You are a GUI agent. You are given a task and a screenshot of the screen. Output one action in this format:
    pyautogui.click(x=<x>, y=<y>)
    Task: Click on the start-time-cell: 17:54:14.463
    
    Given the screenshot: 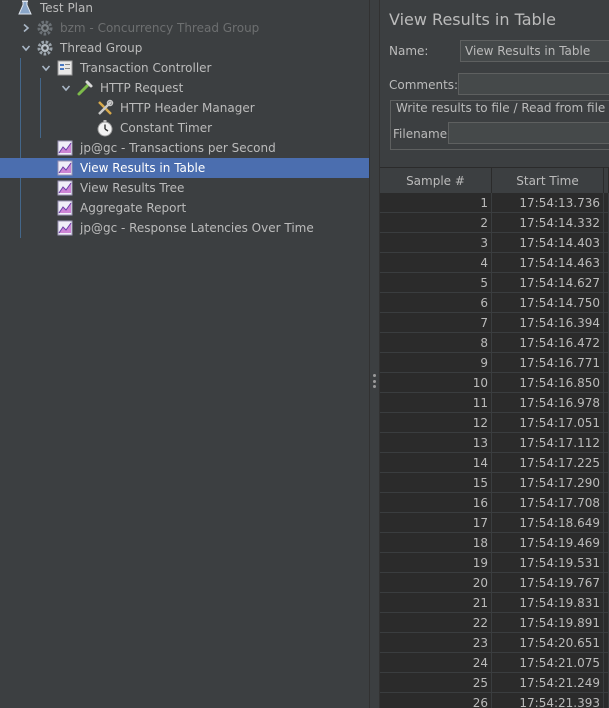 What is the action you would take?
    pyautogui.click(x=548, y=263)
    